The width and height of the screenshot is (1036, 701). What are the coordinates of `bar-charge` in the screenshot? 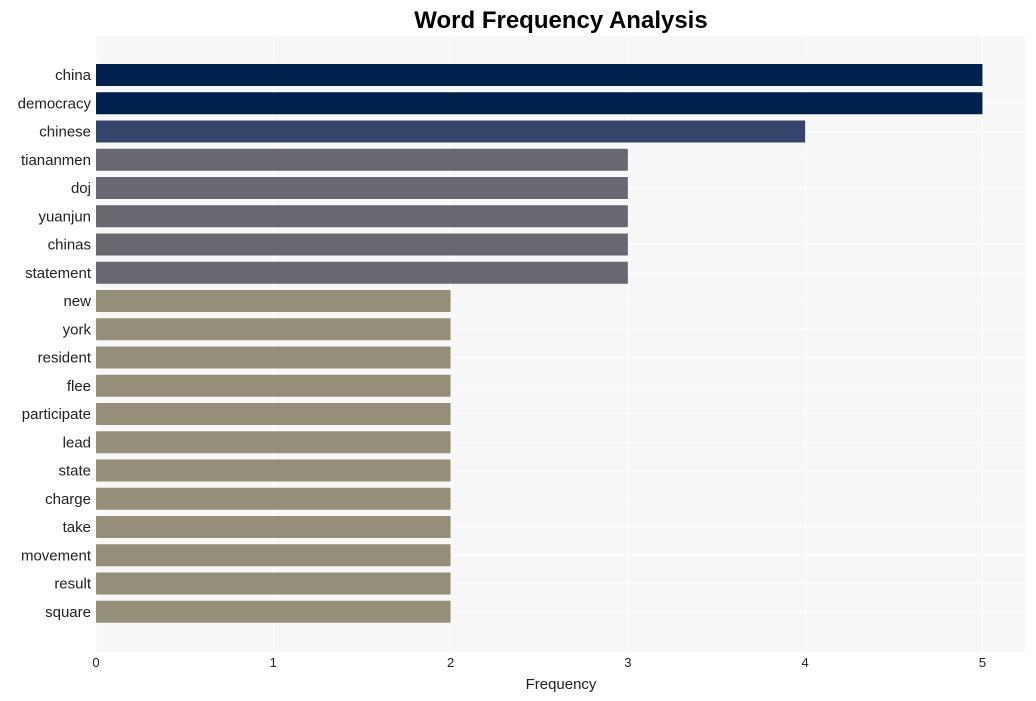 It's located at (273, 498).